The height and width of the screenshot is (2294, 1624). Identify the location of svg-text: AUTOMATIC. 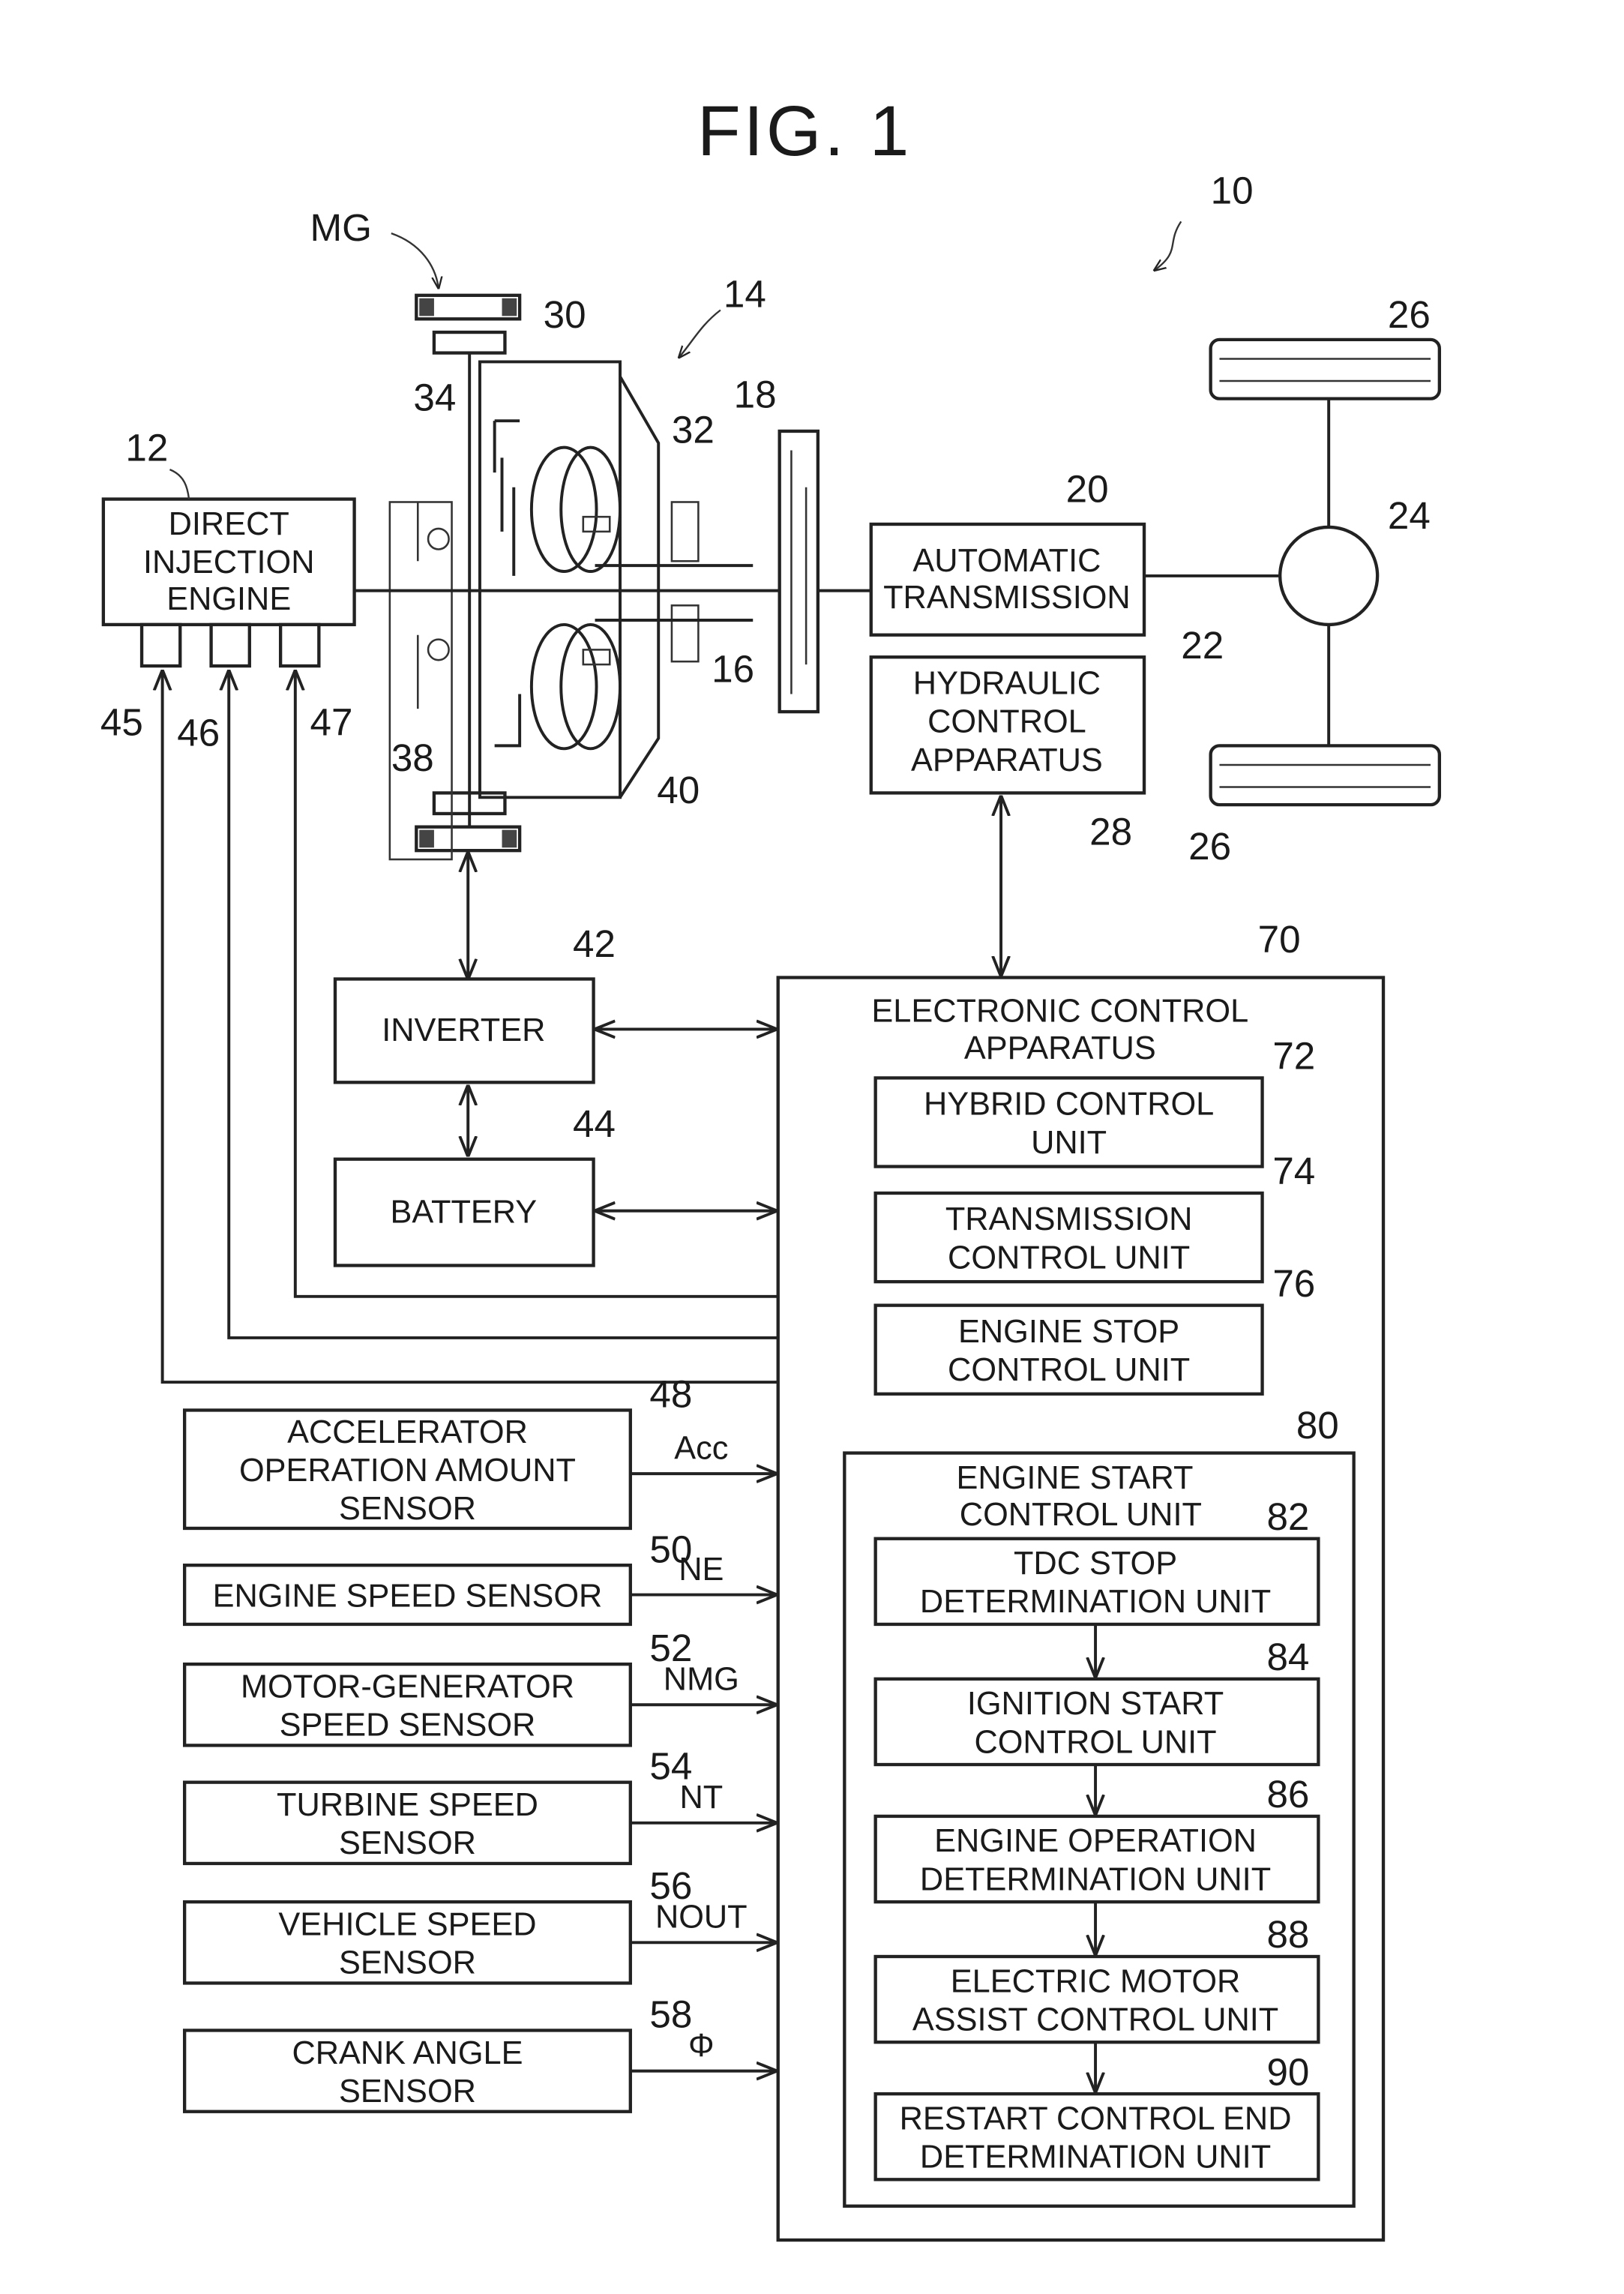
(1006, 561).